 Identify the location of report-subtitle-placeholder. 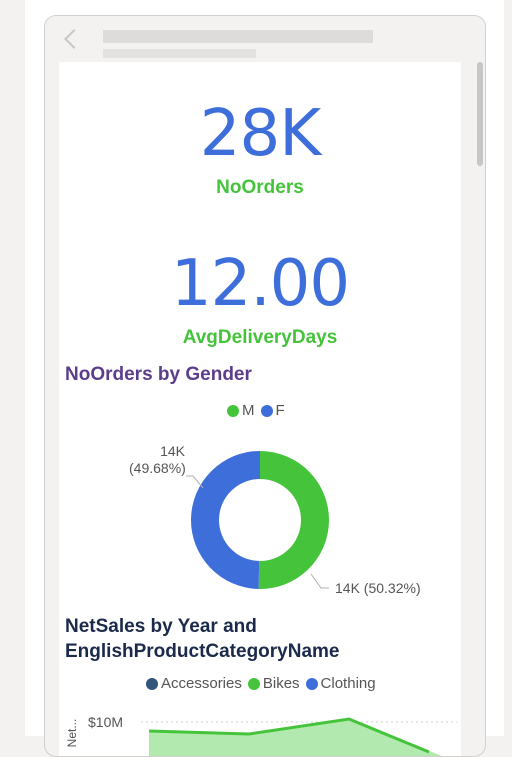
(179, 53).